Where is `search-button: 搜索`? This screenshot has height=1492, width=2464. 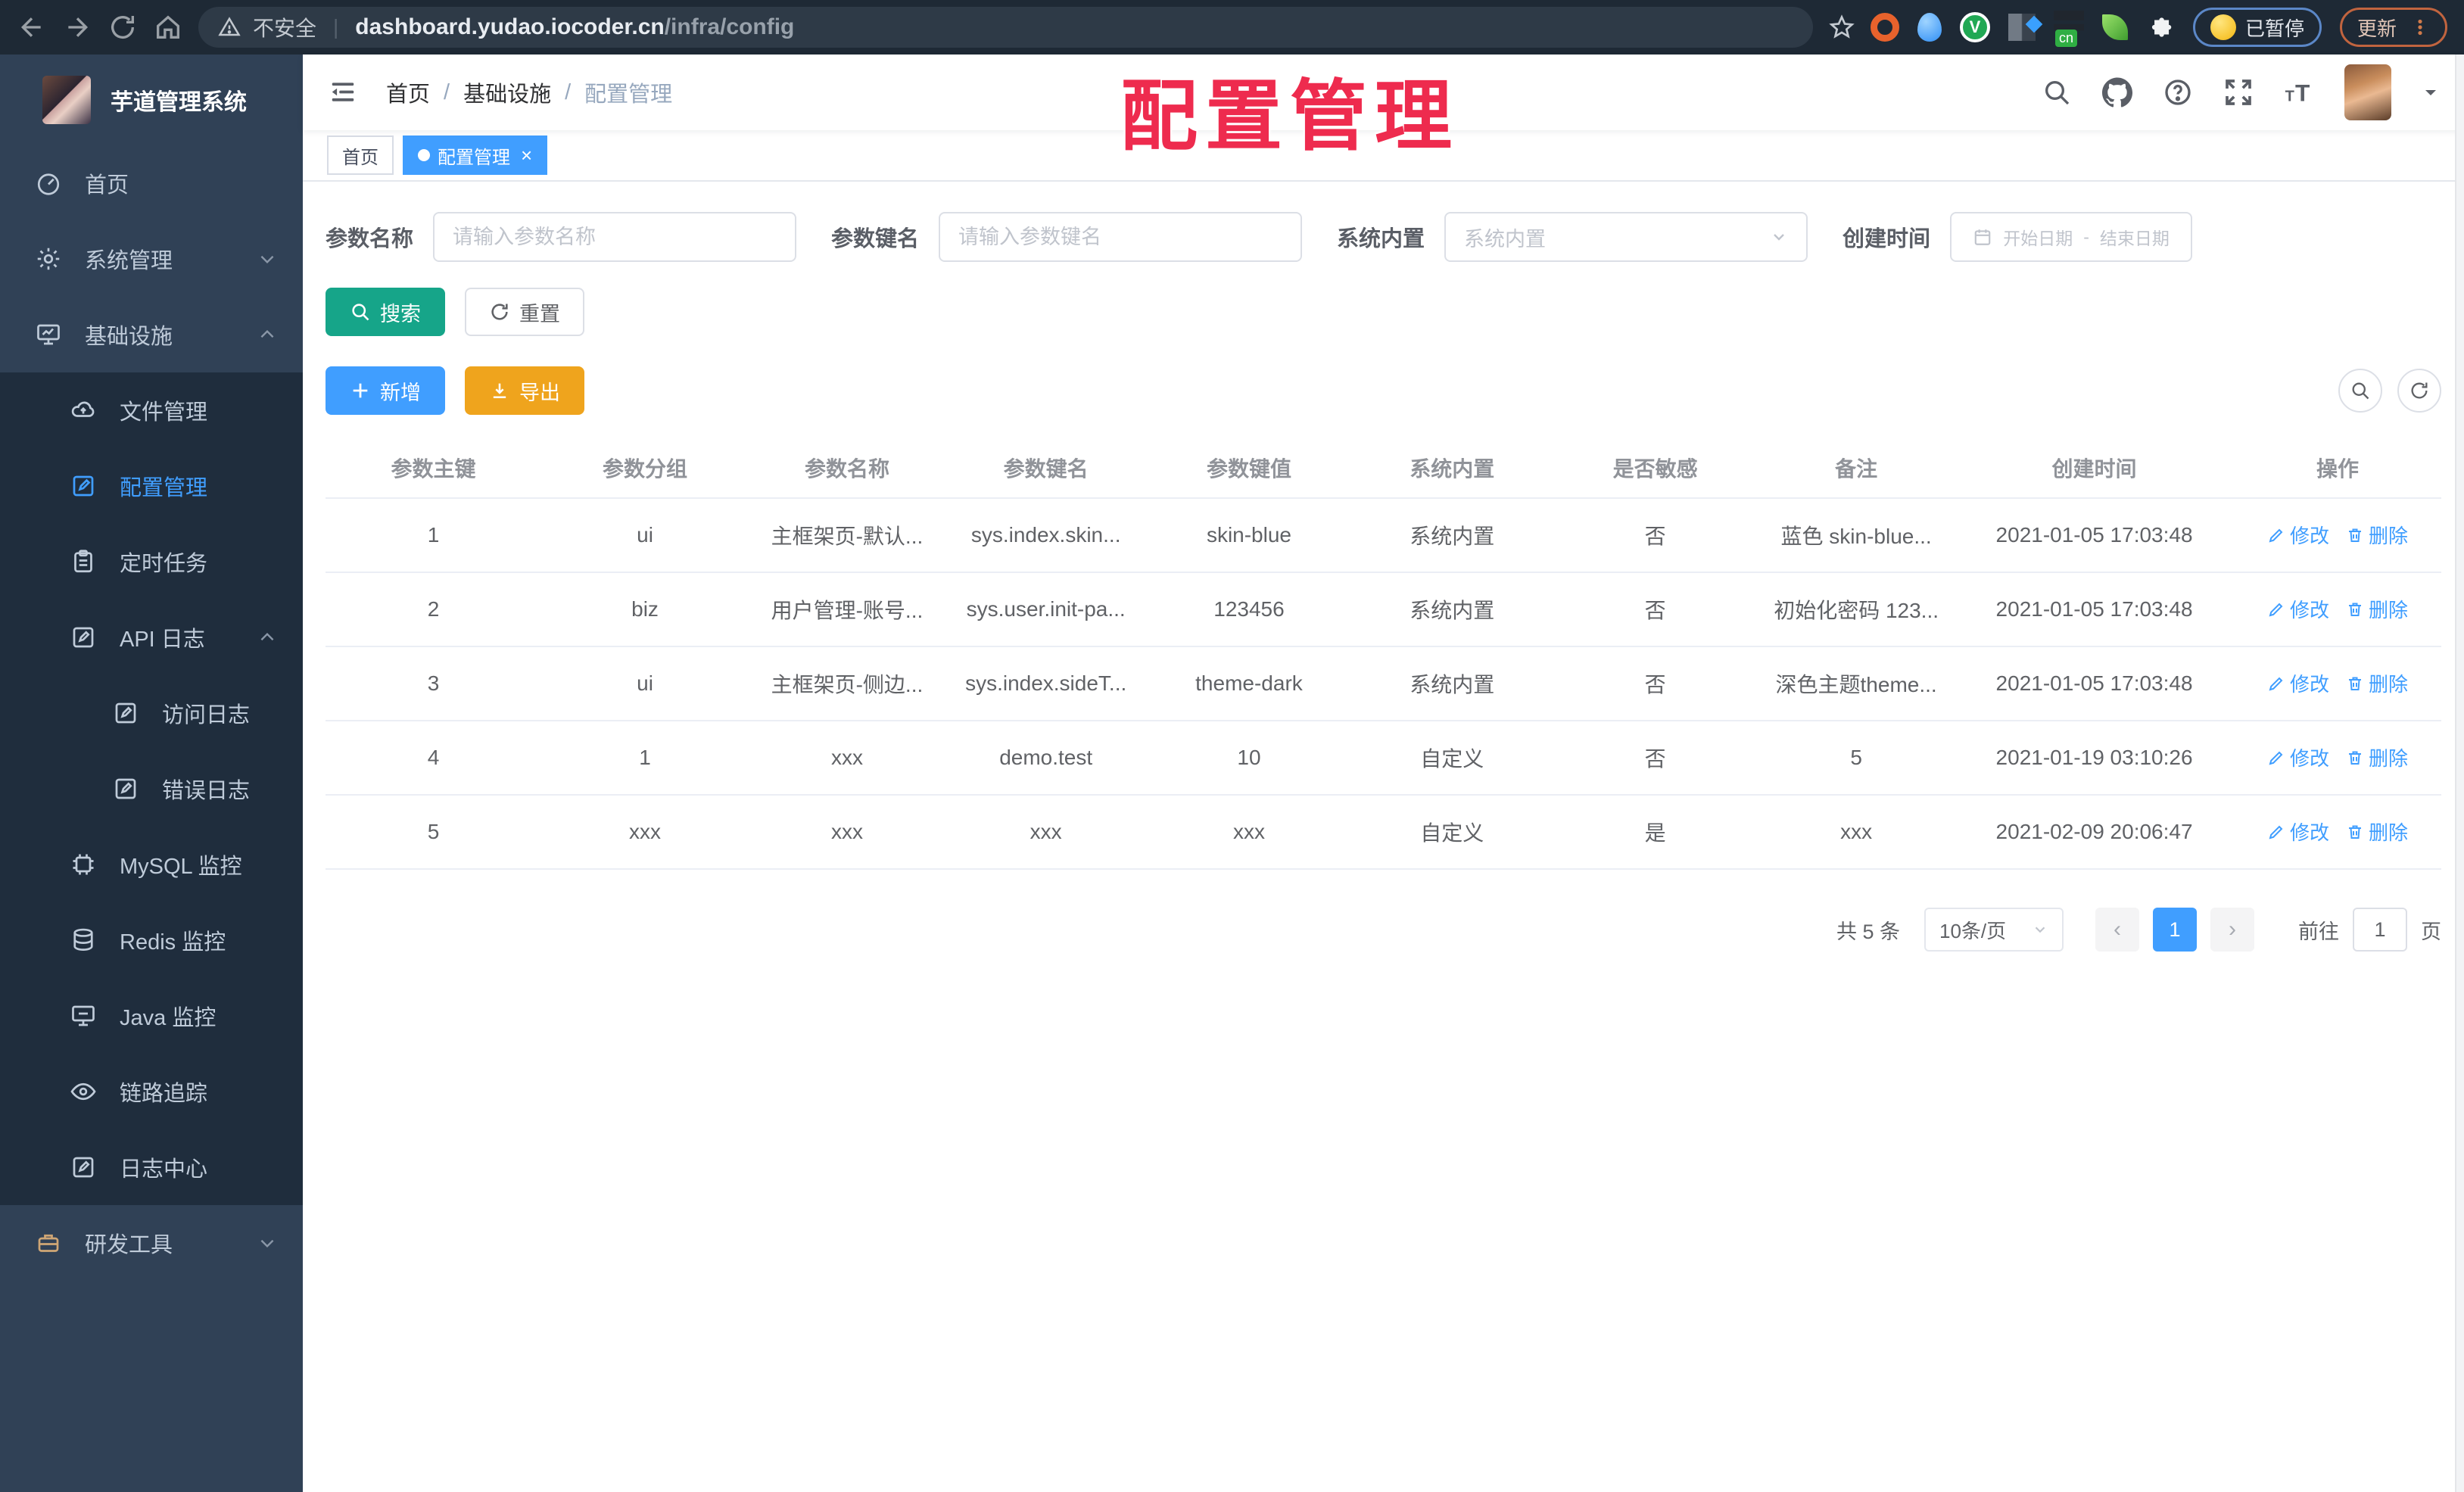
search-button: 搜索 is located at coordinates (385, 312).